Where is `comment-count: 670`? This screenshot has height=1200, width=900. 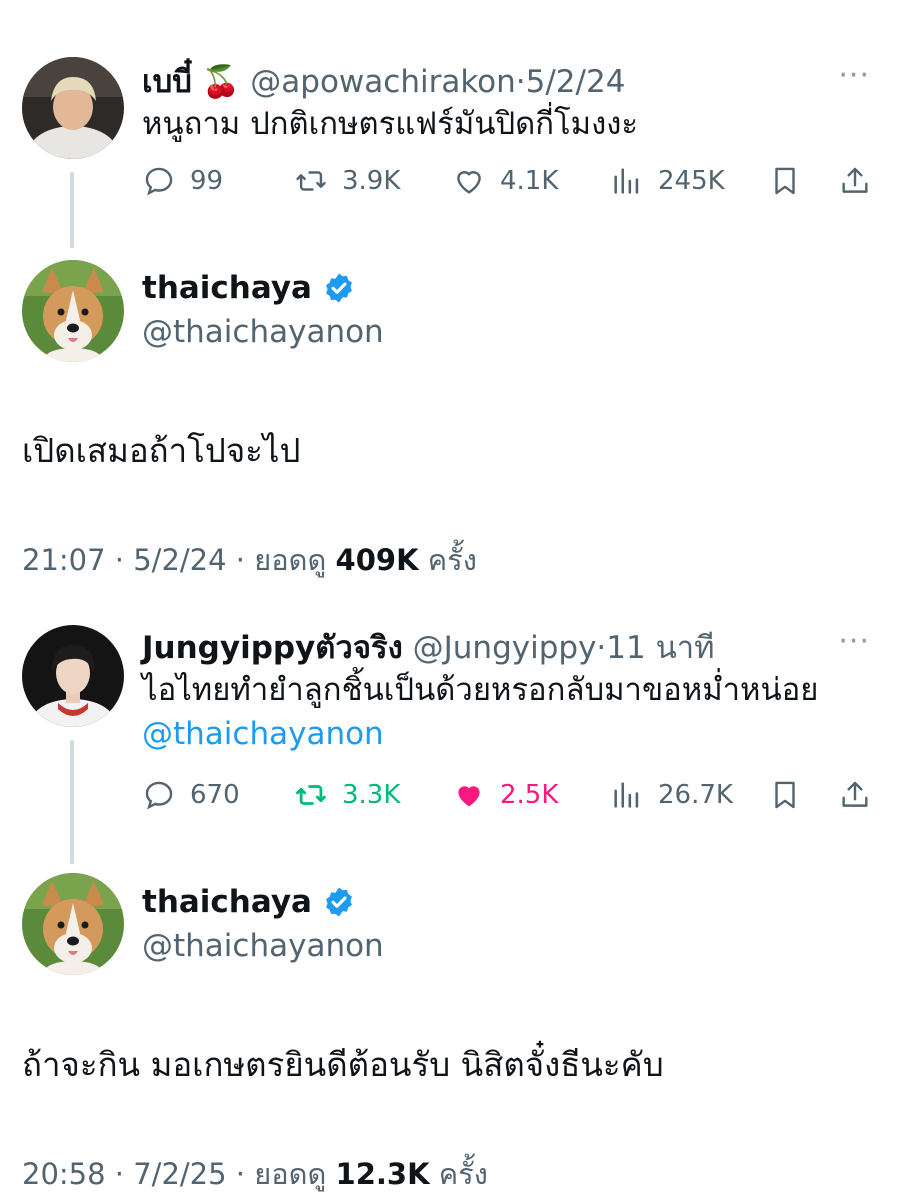 comment-count: 670 is located at coordinates (215, 795).